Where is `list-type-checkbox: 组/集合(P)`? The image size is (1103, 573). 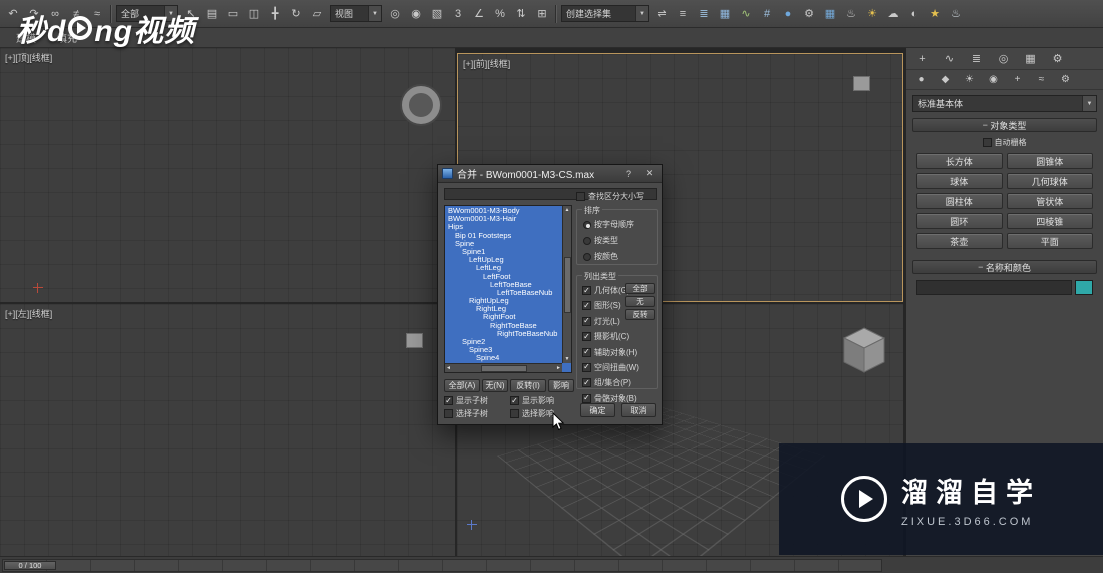
list-type-checkbox: 组/集合(P) is located at coordinates (619, 382).